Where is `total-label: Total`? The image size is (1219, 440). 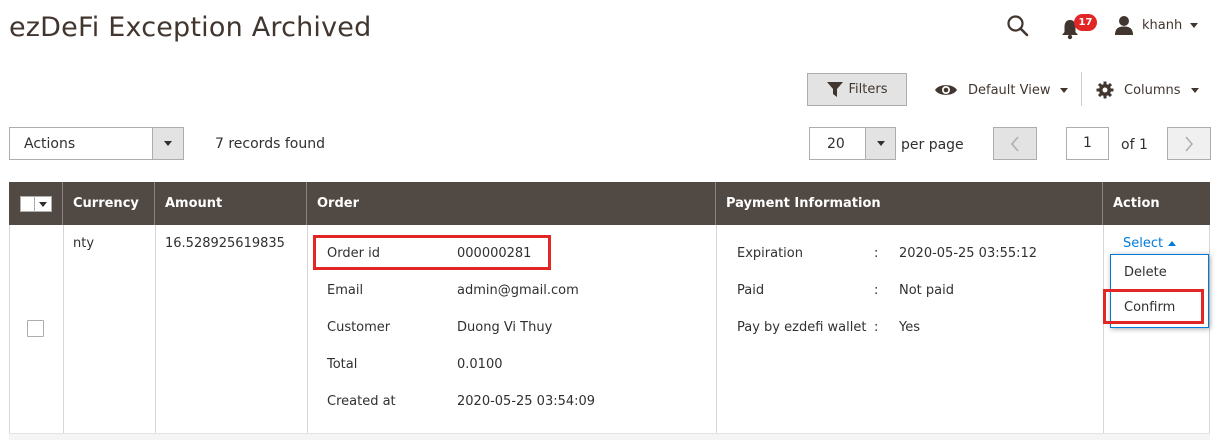
total-label: Total is located at coordinates (342, 364).